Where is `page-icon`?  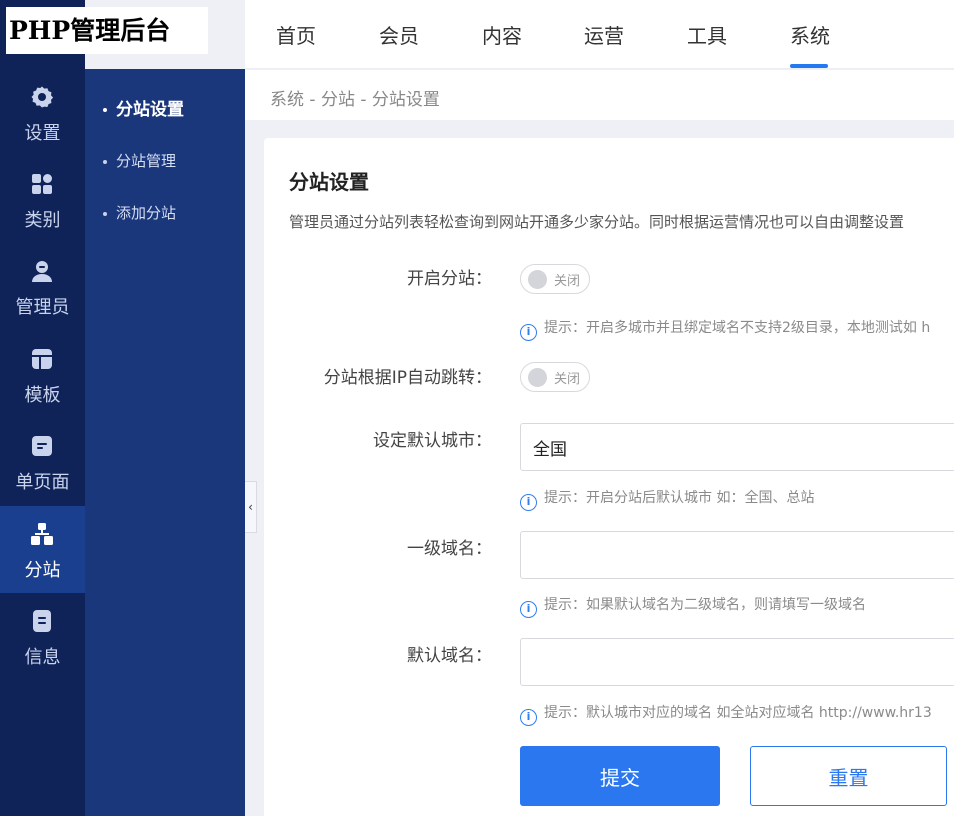 page-icon is located at coordinates (42, 446).